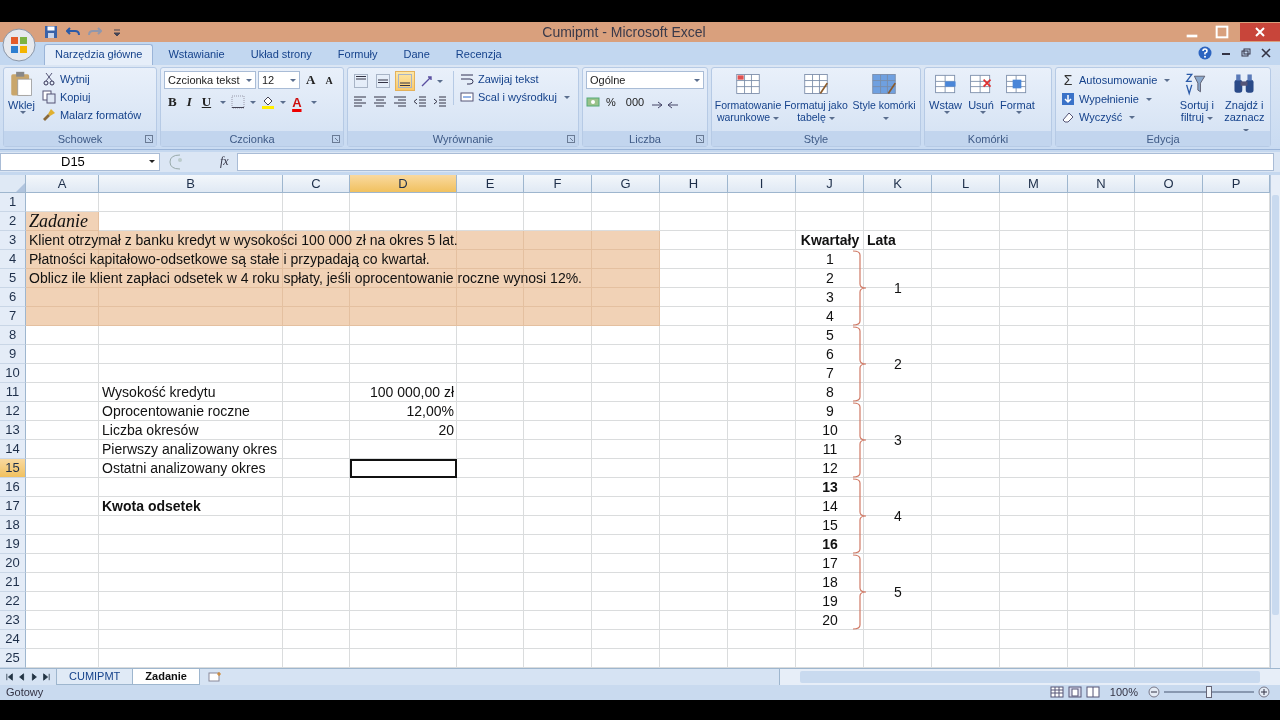 This screenshot has width=1280, height=720. What do you see at coordinates (281, 55) in the screenshot?
I see `ribbon-tab: Układ strony` at bounding box center [281, 55].